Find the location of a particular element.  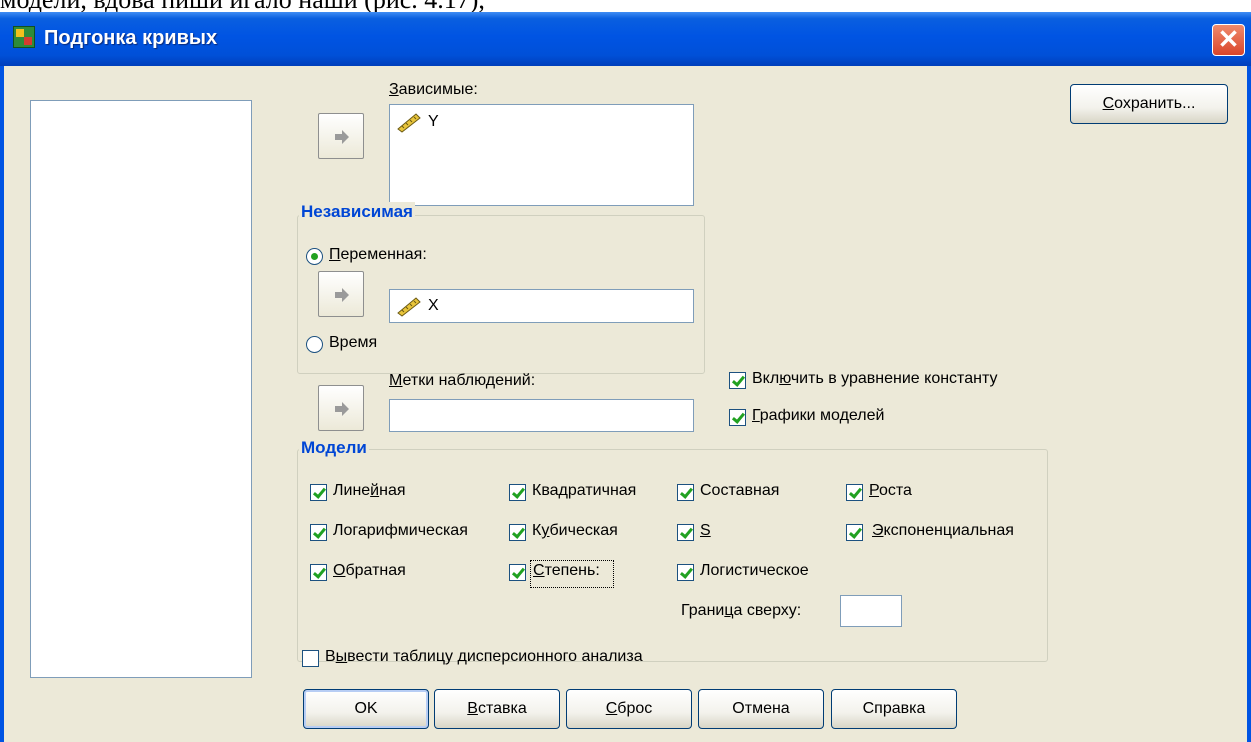

variable-radio-label: Переменная: is located at coordinates (378, 254).